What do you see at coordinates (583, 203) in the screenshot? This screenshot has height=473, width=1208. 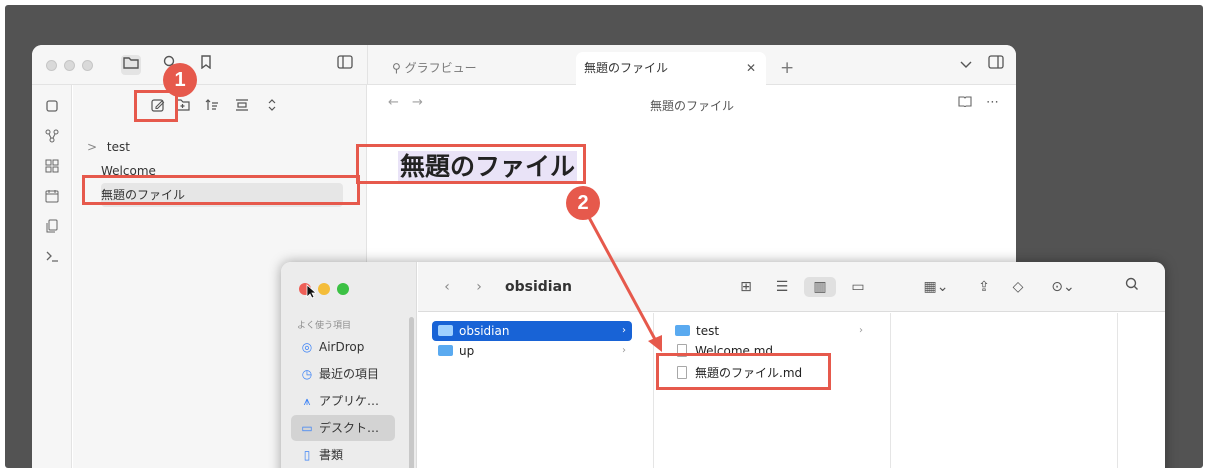 I see `step-badge-2: 2` at bounding box center [583, 203].